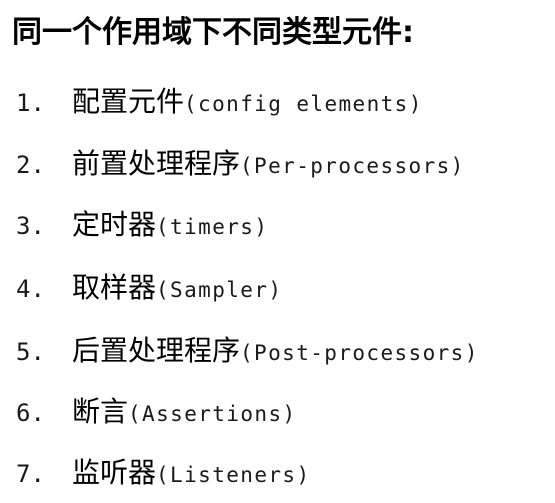 The width and height of the screenshot is (555, 503). Describe the element at coordinates (213, 32) in the screenshot. I see `page-title: 同一个作用域下不同类型元件:` at that location.